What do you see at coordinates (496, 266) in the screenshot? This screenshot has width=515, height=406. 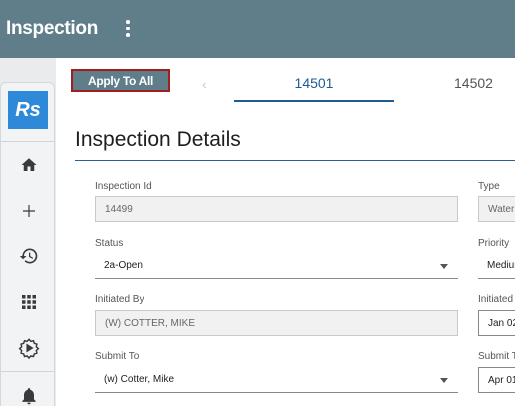 I see `priority-select: Medium` at bounding box center [496, 266].